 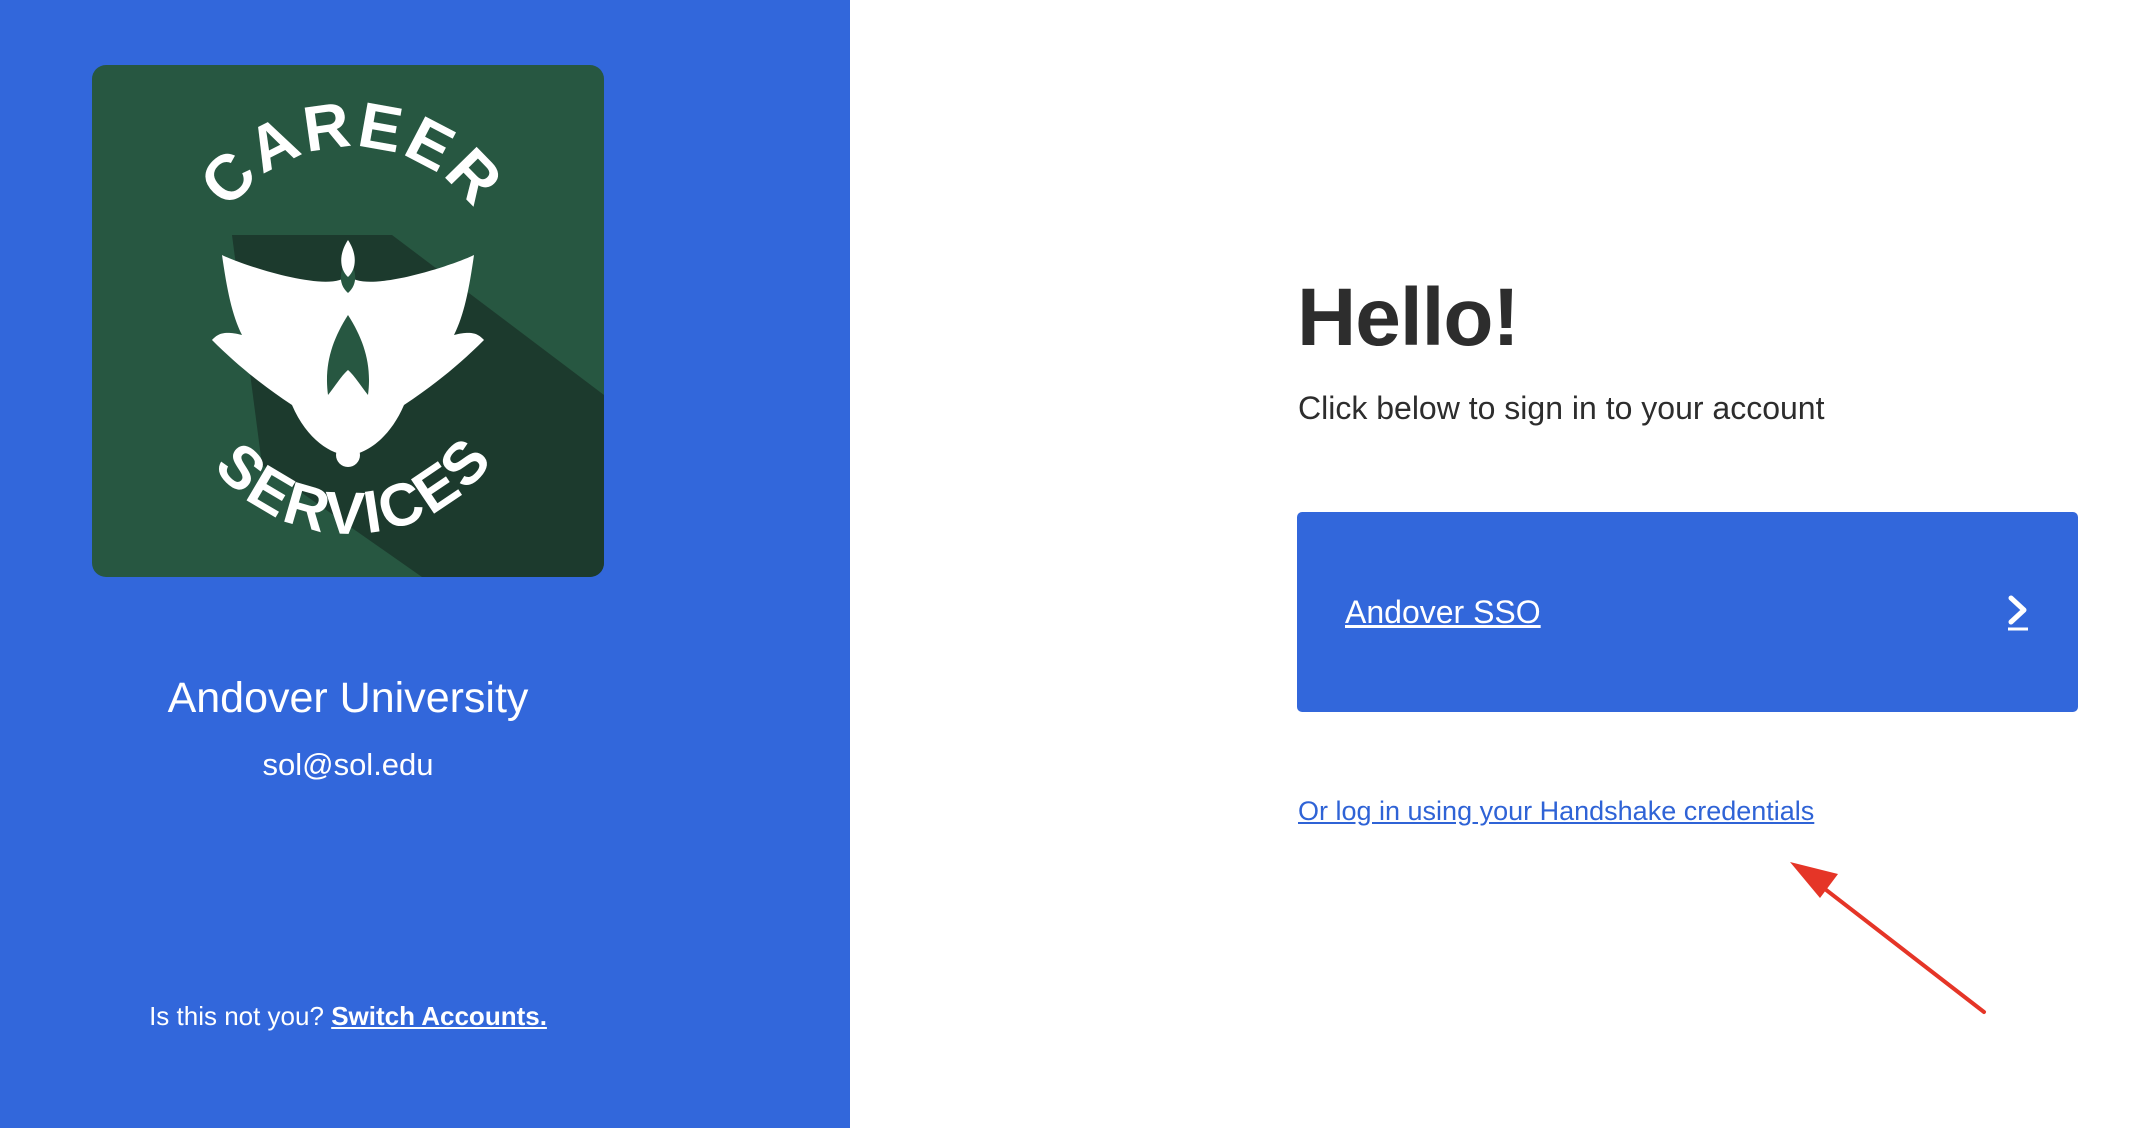 I want to click on chevron-right-icon, so click(x=2018, y=613).